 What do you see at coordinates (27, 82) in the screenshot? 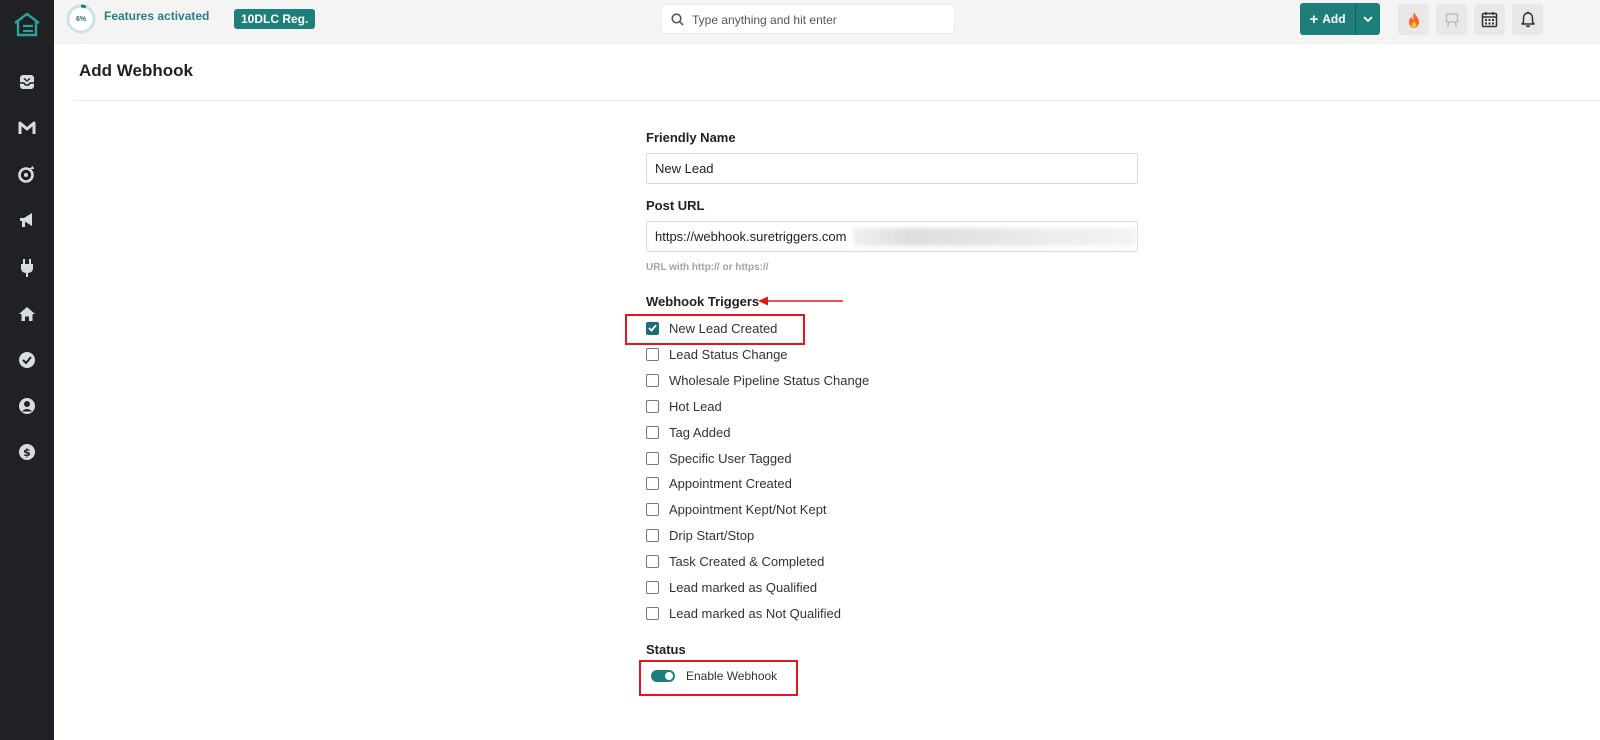
I see `inbox-icon` at bounding box center [27, 82].